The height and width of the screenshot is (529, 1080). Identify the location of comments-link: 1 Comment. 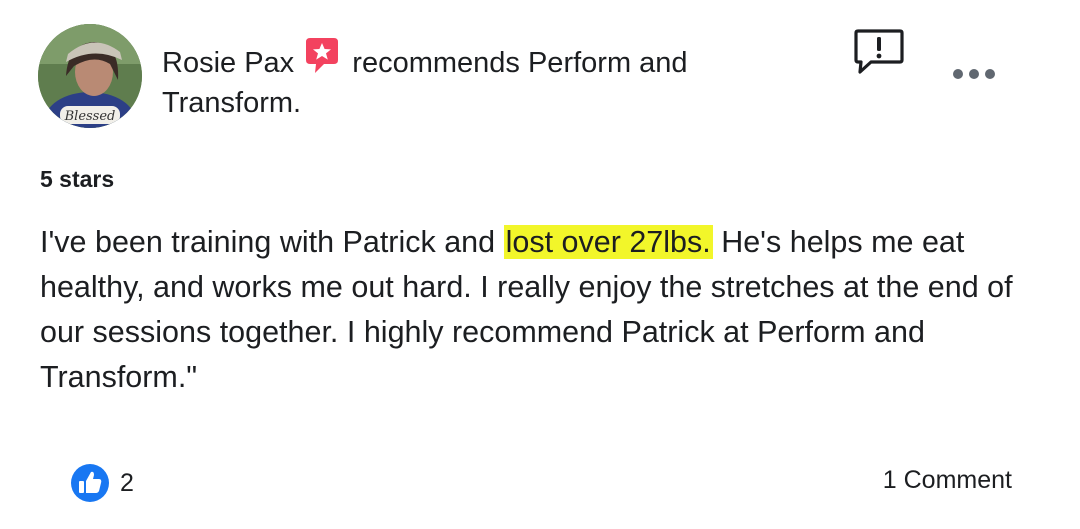
(947, 480).